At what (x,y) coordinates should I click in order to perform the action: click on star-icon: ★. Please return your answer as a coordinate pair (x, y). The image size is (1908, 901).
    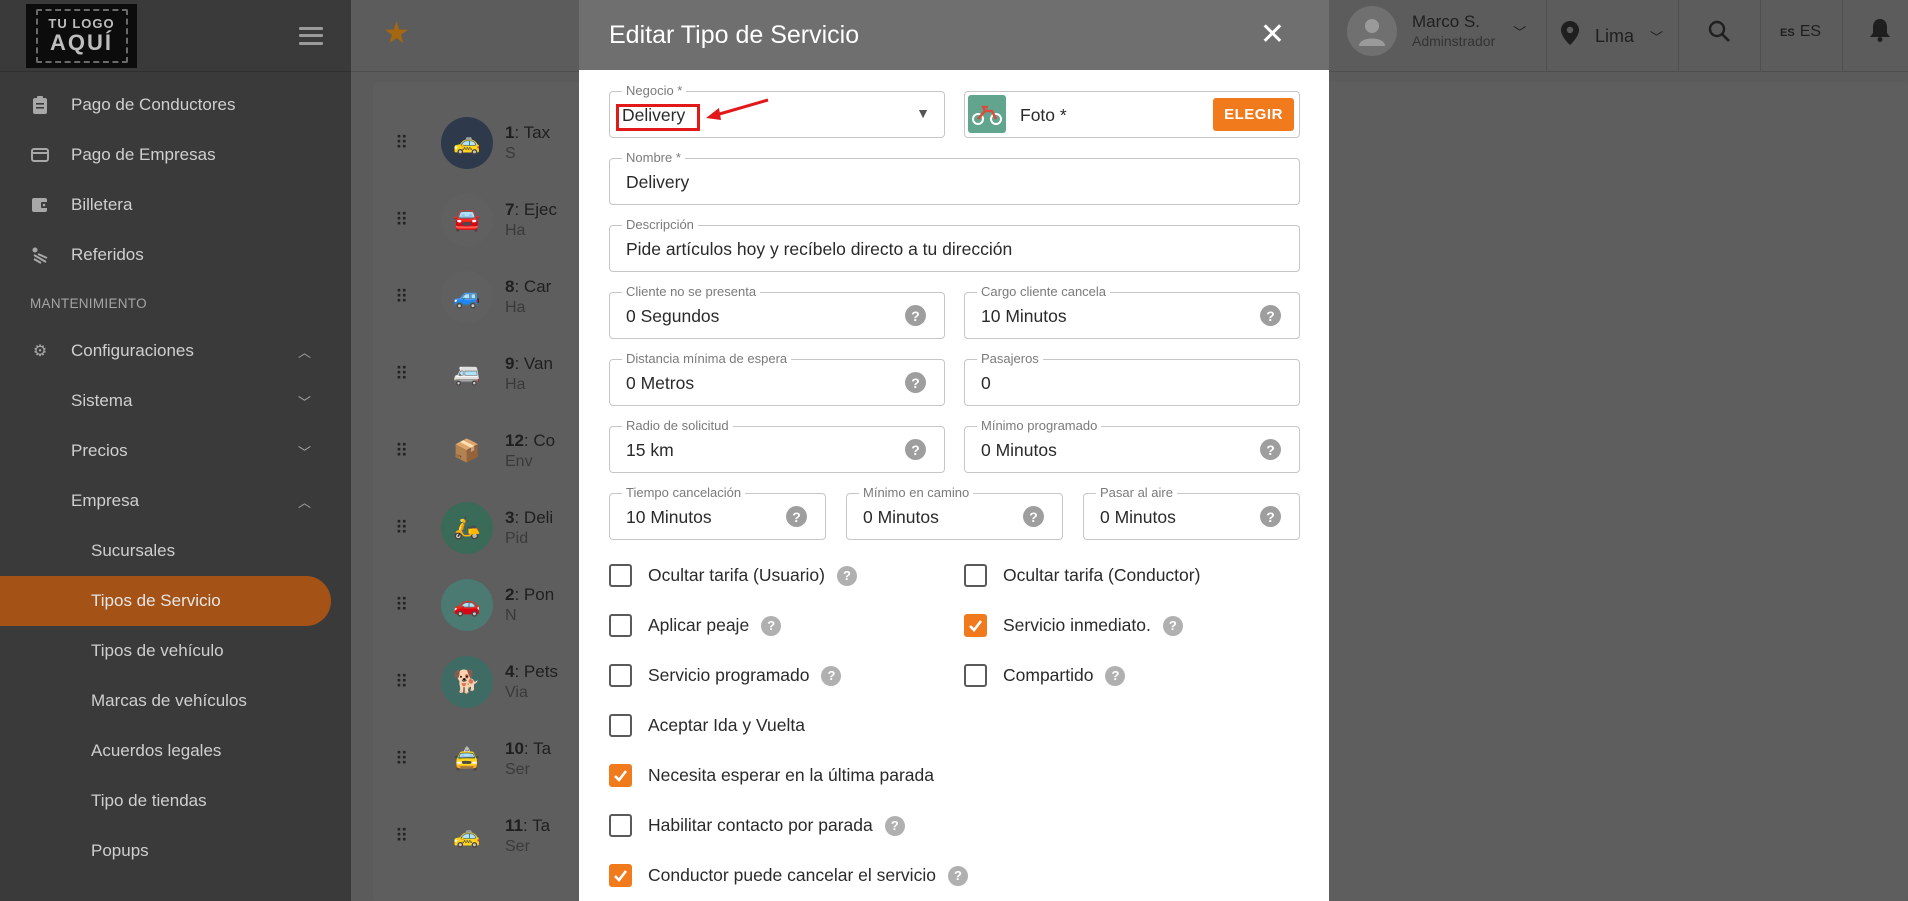
    Looking at the image, I should click on (396, 33).